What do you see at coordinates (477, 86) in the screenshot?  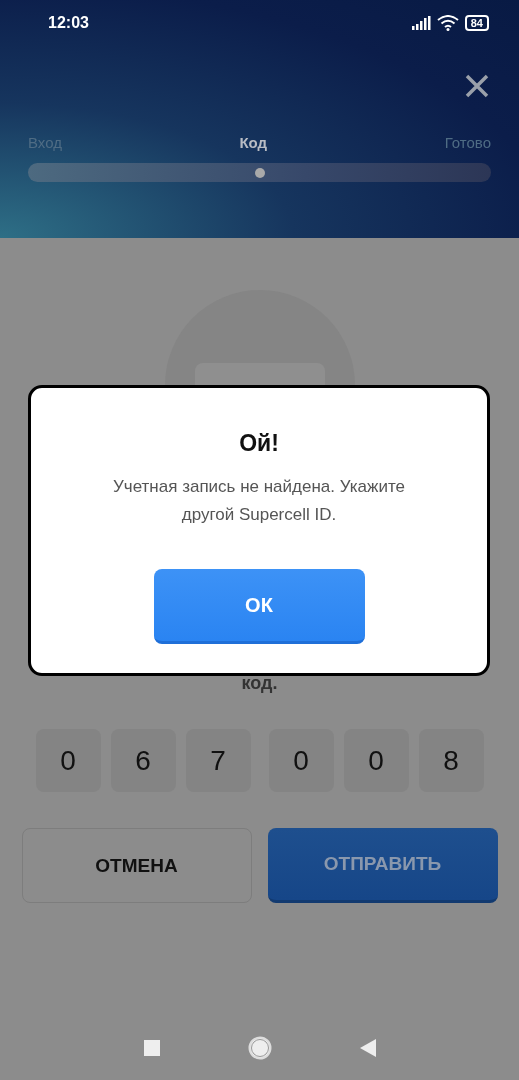 I see `close-icon` at bounding box center [477, 86].